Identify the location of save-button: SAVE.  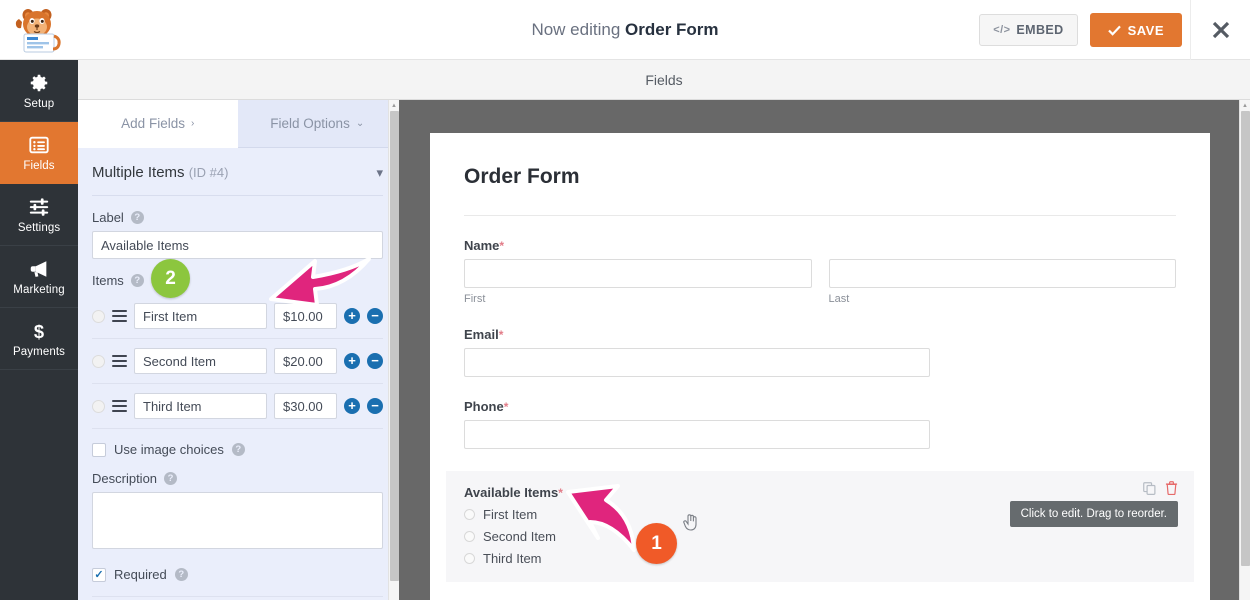
(1135, 30).